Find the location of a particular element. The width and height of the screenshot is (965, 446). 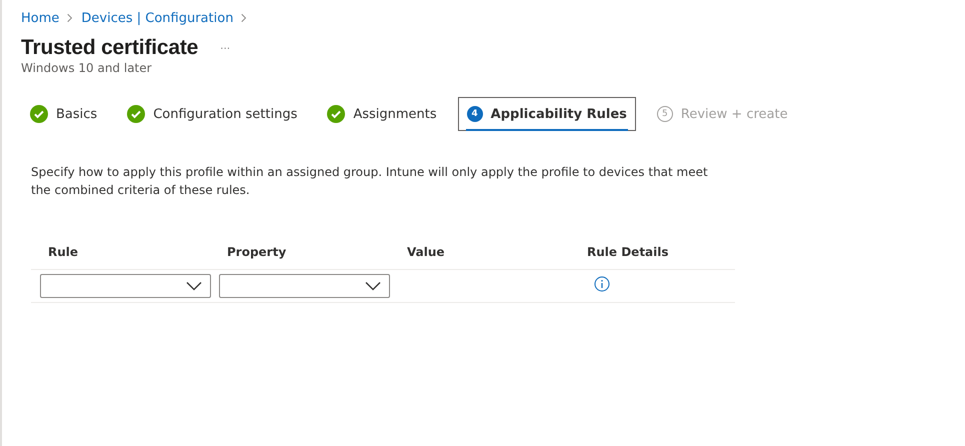

step-number: 4 is located at coordinates (474, 114).